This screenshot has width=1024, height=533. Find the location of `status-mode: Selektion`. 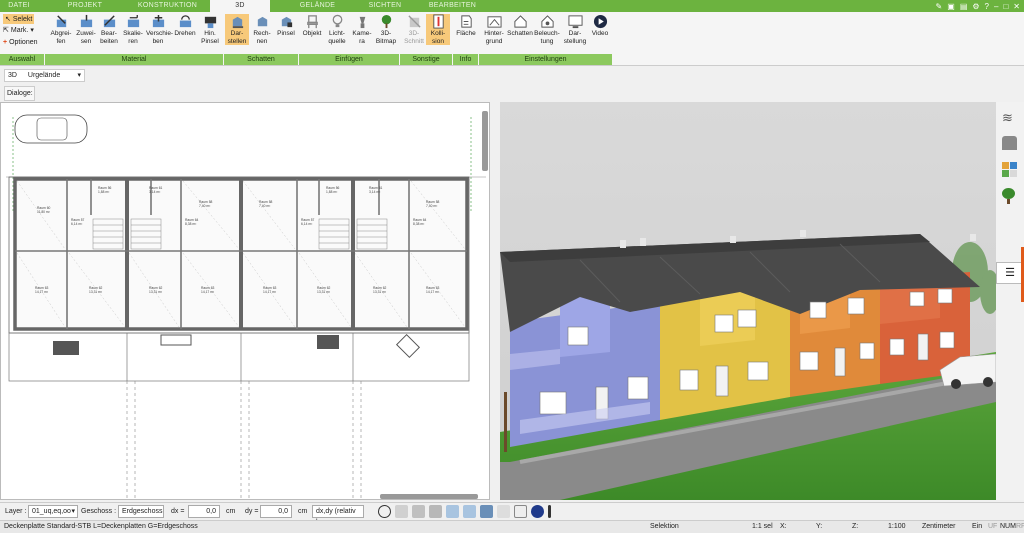

status-mode: Selektion is located at coordinates (664, 526).